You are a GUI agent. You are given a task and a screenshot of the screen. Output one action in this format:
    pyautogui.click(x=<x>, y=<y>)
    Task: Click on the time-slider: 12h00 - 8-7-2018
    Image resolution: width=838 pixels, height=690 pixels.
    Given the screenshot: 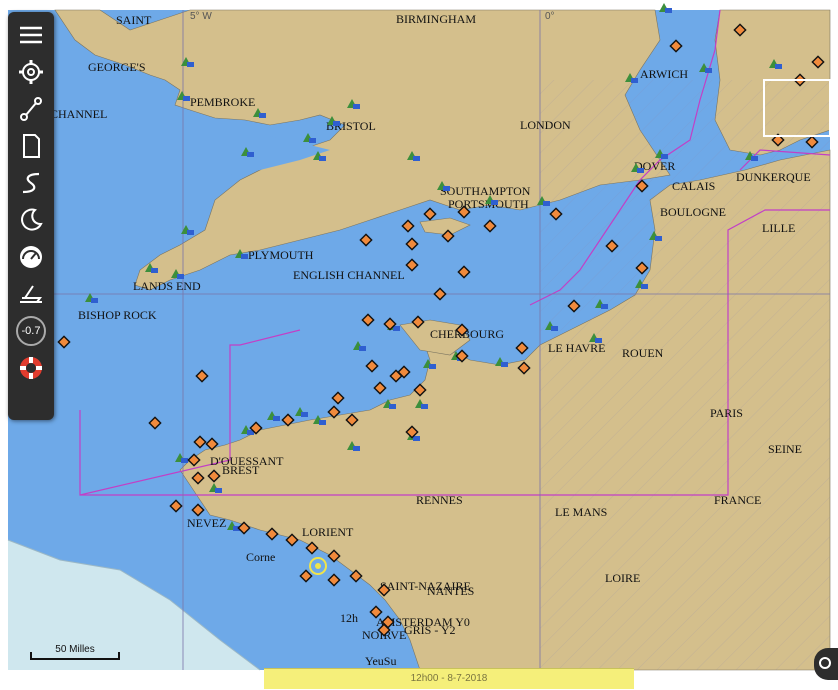 What is the action you would take?
    pyautogui.click(x=449, y=678)
    